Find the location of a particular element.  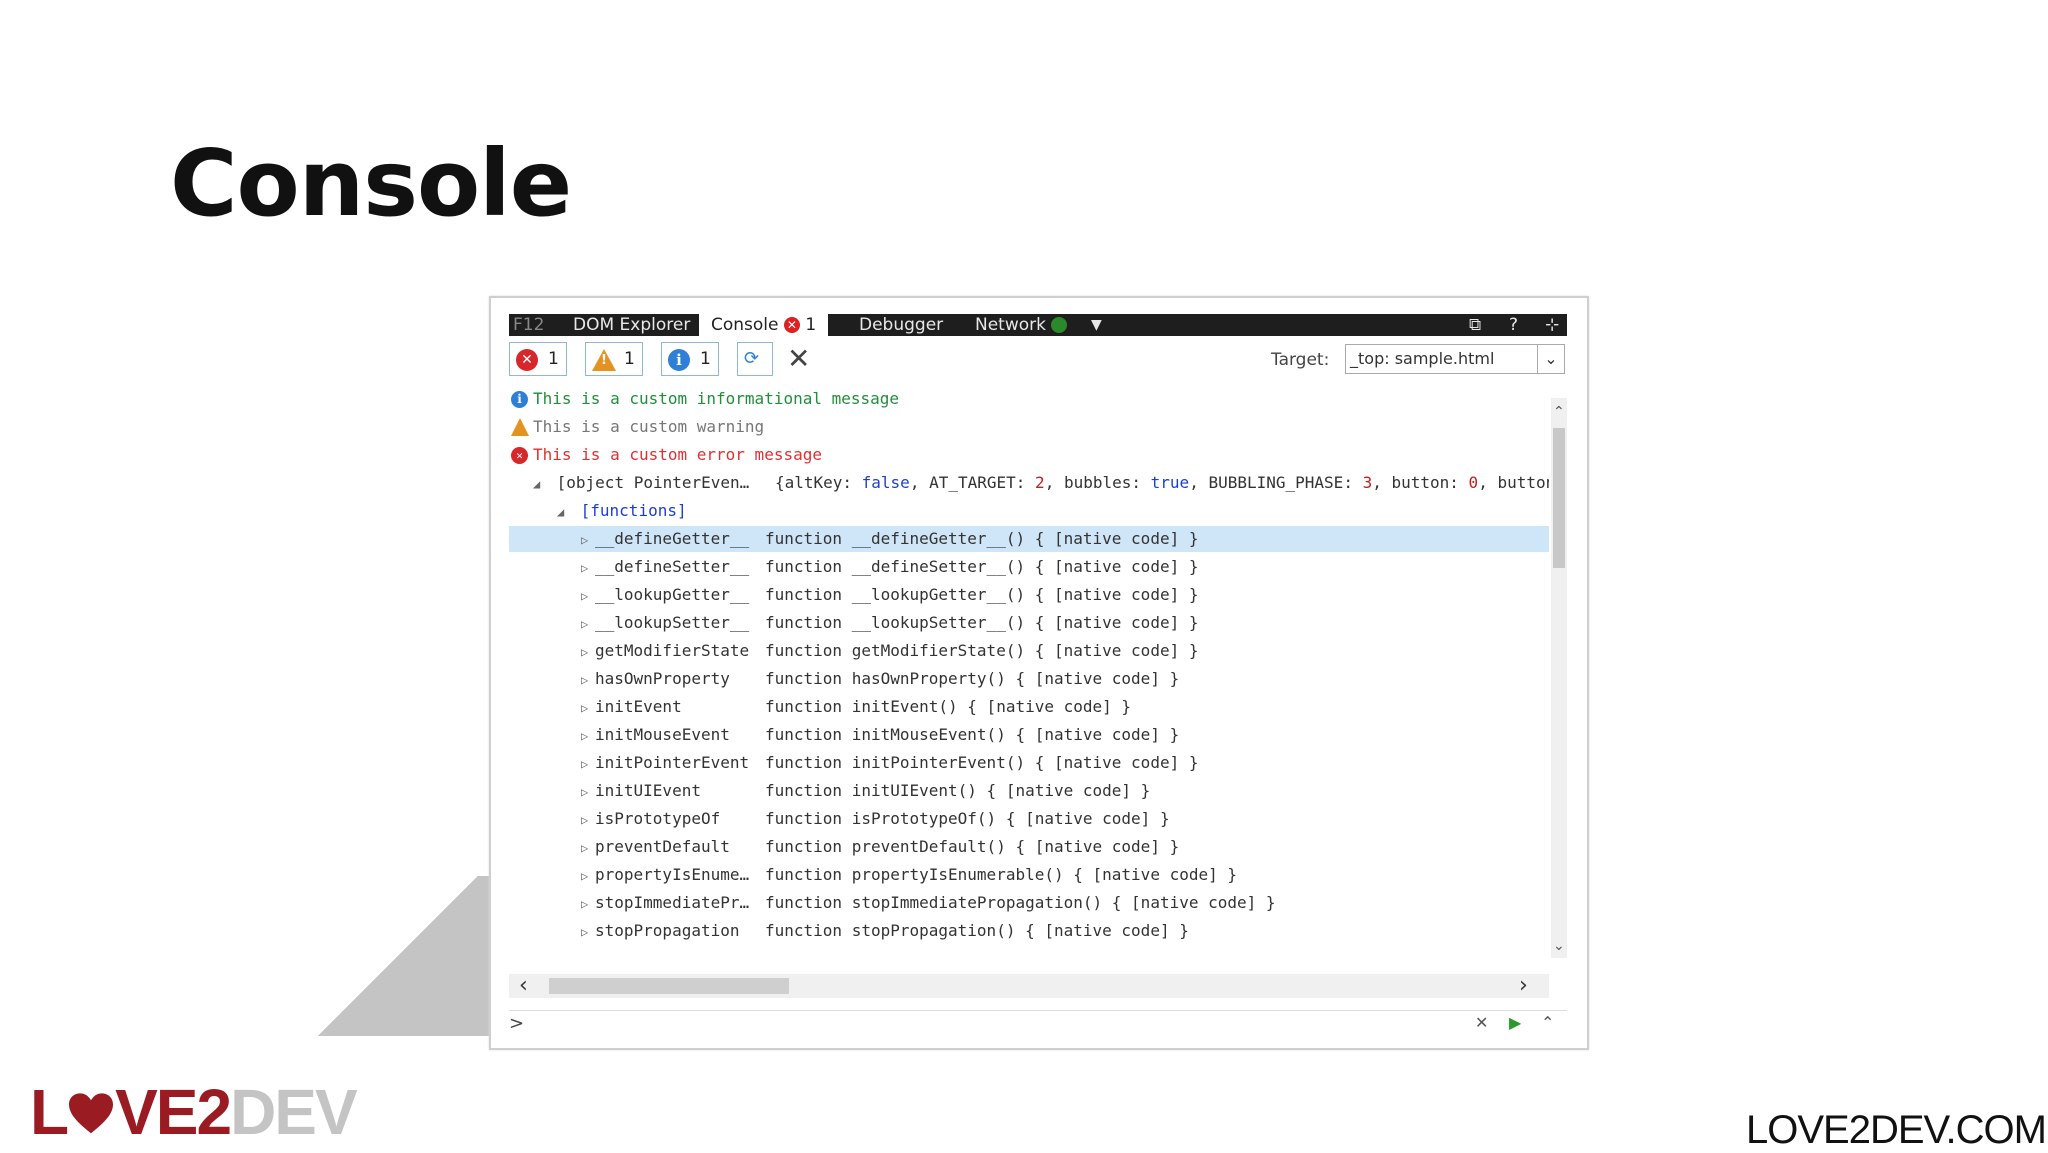

console-message-warning: This is a custom warning is located at coordinates (1029, 427).